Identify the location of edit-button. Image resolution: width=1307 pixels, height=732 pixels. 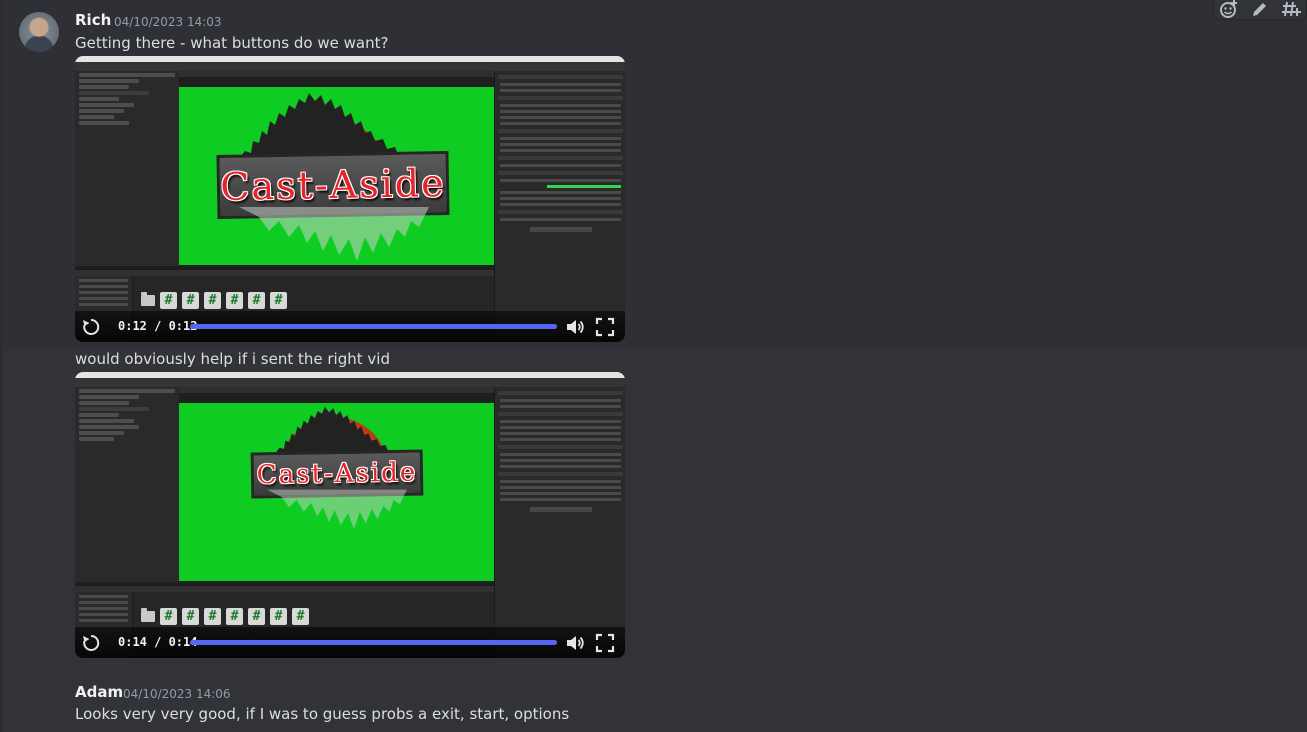
(1260, 9).